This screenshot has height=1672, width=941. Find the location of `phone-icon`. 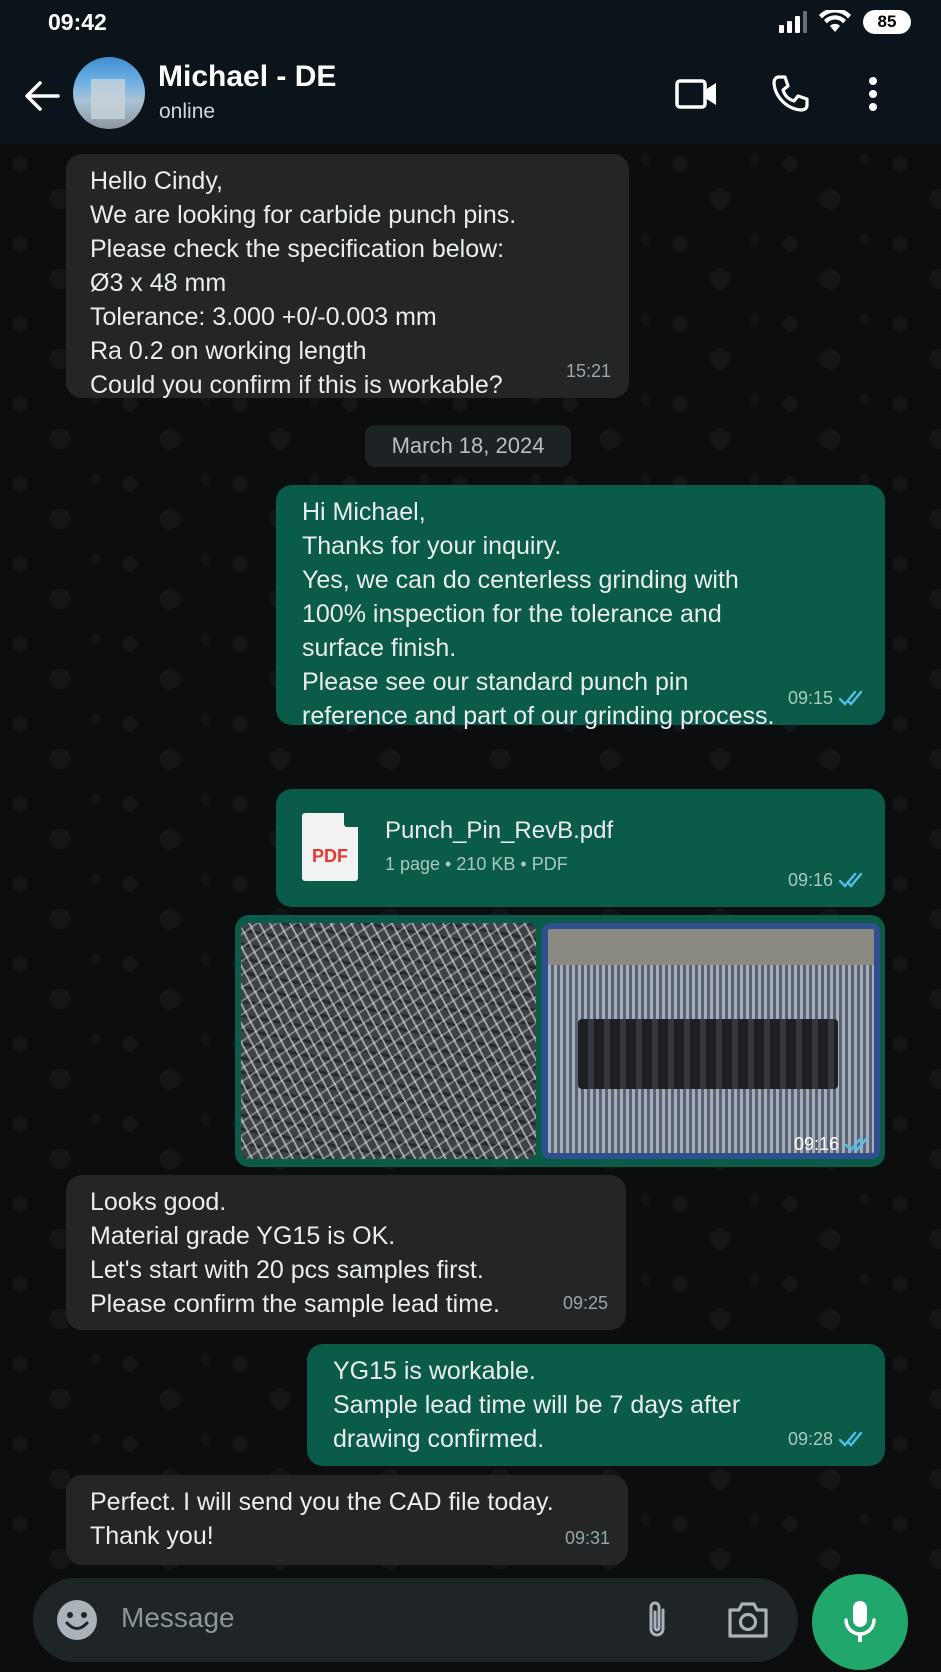

phone-icon is located at coordinates (790, 93).